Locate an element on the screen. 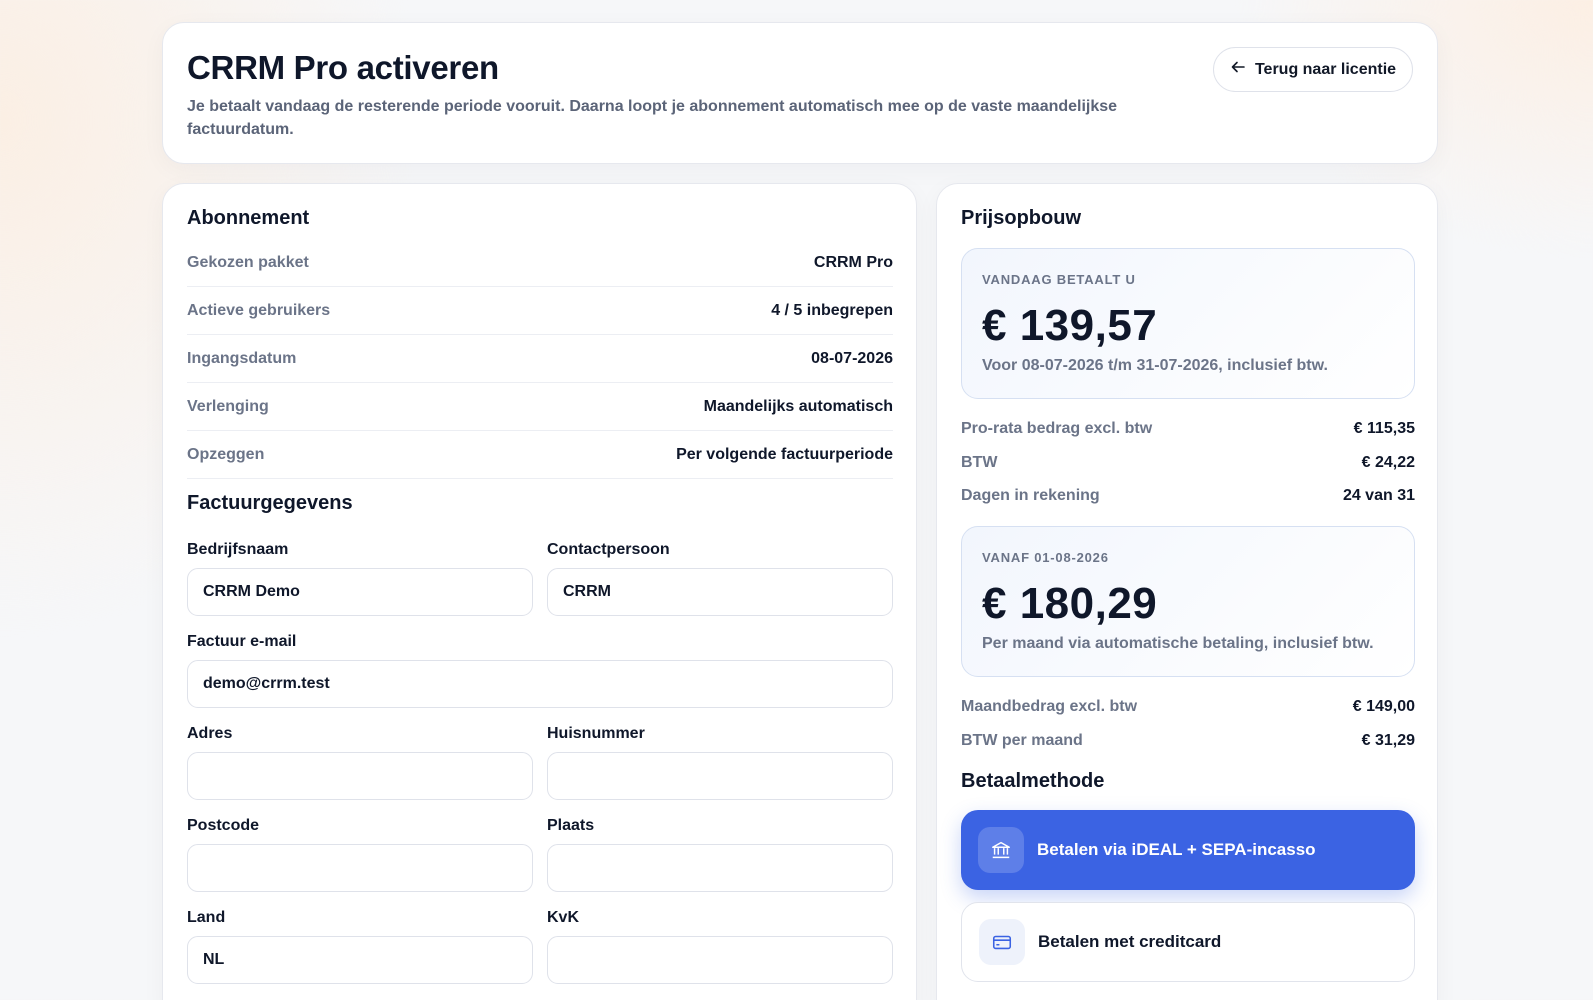 This screenshot has width=1593, height=1000. summary-label: Actieve gebruikers is located at coordinates (259, 310).